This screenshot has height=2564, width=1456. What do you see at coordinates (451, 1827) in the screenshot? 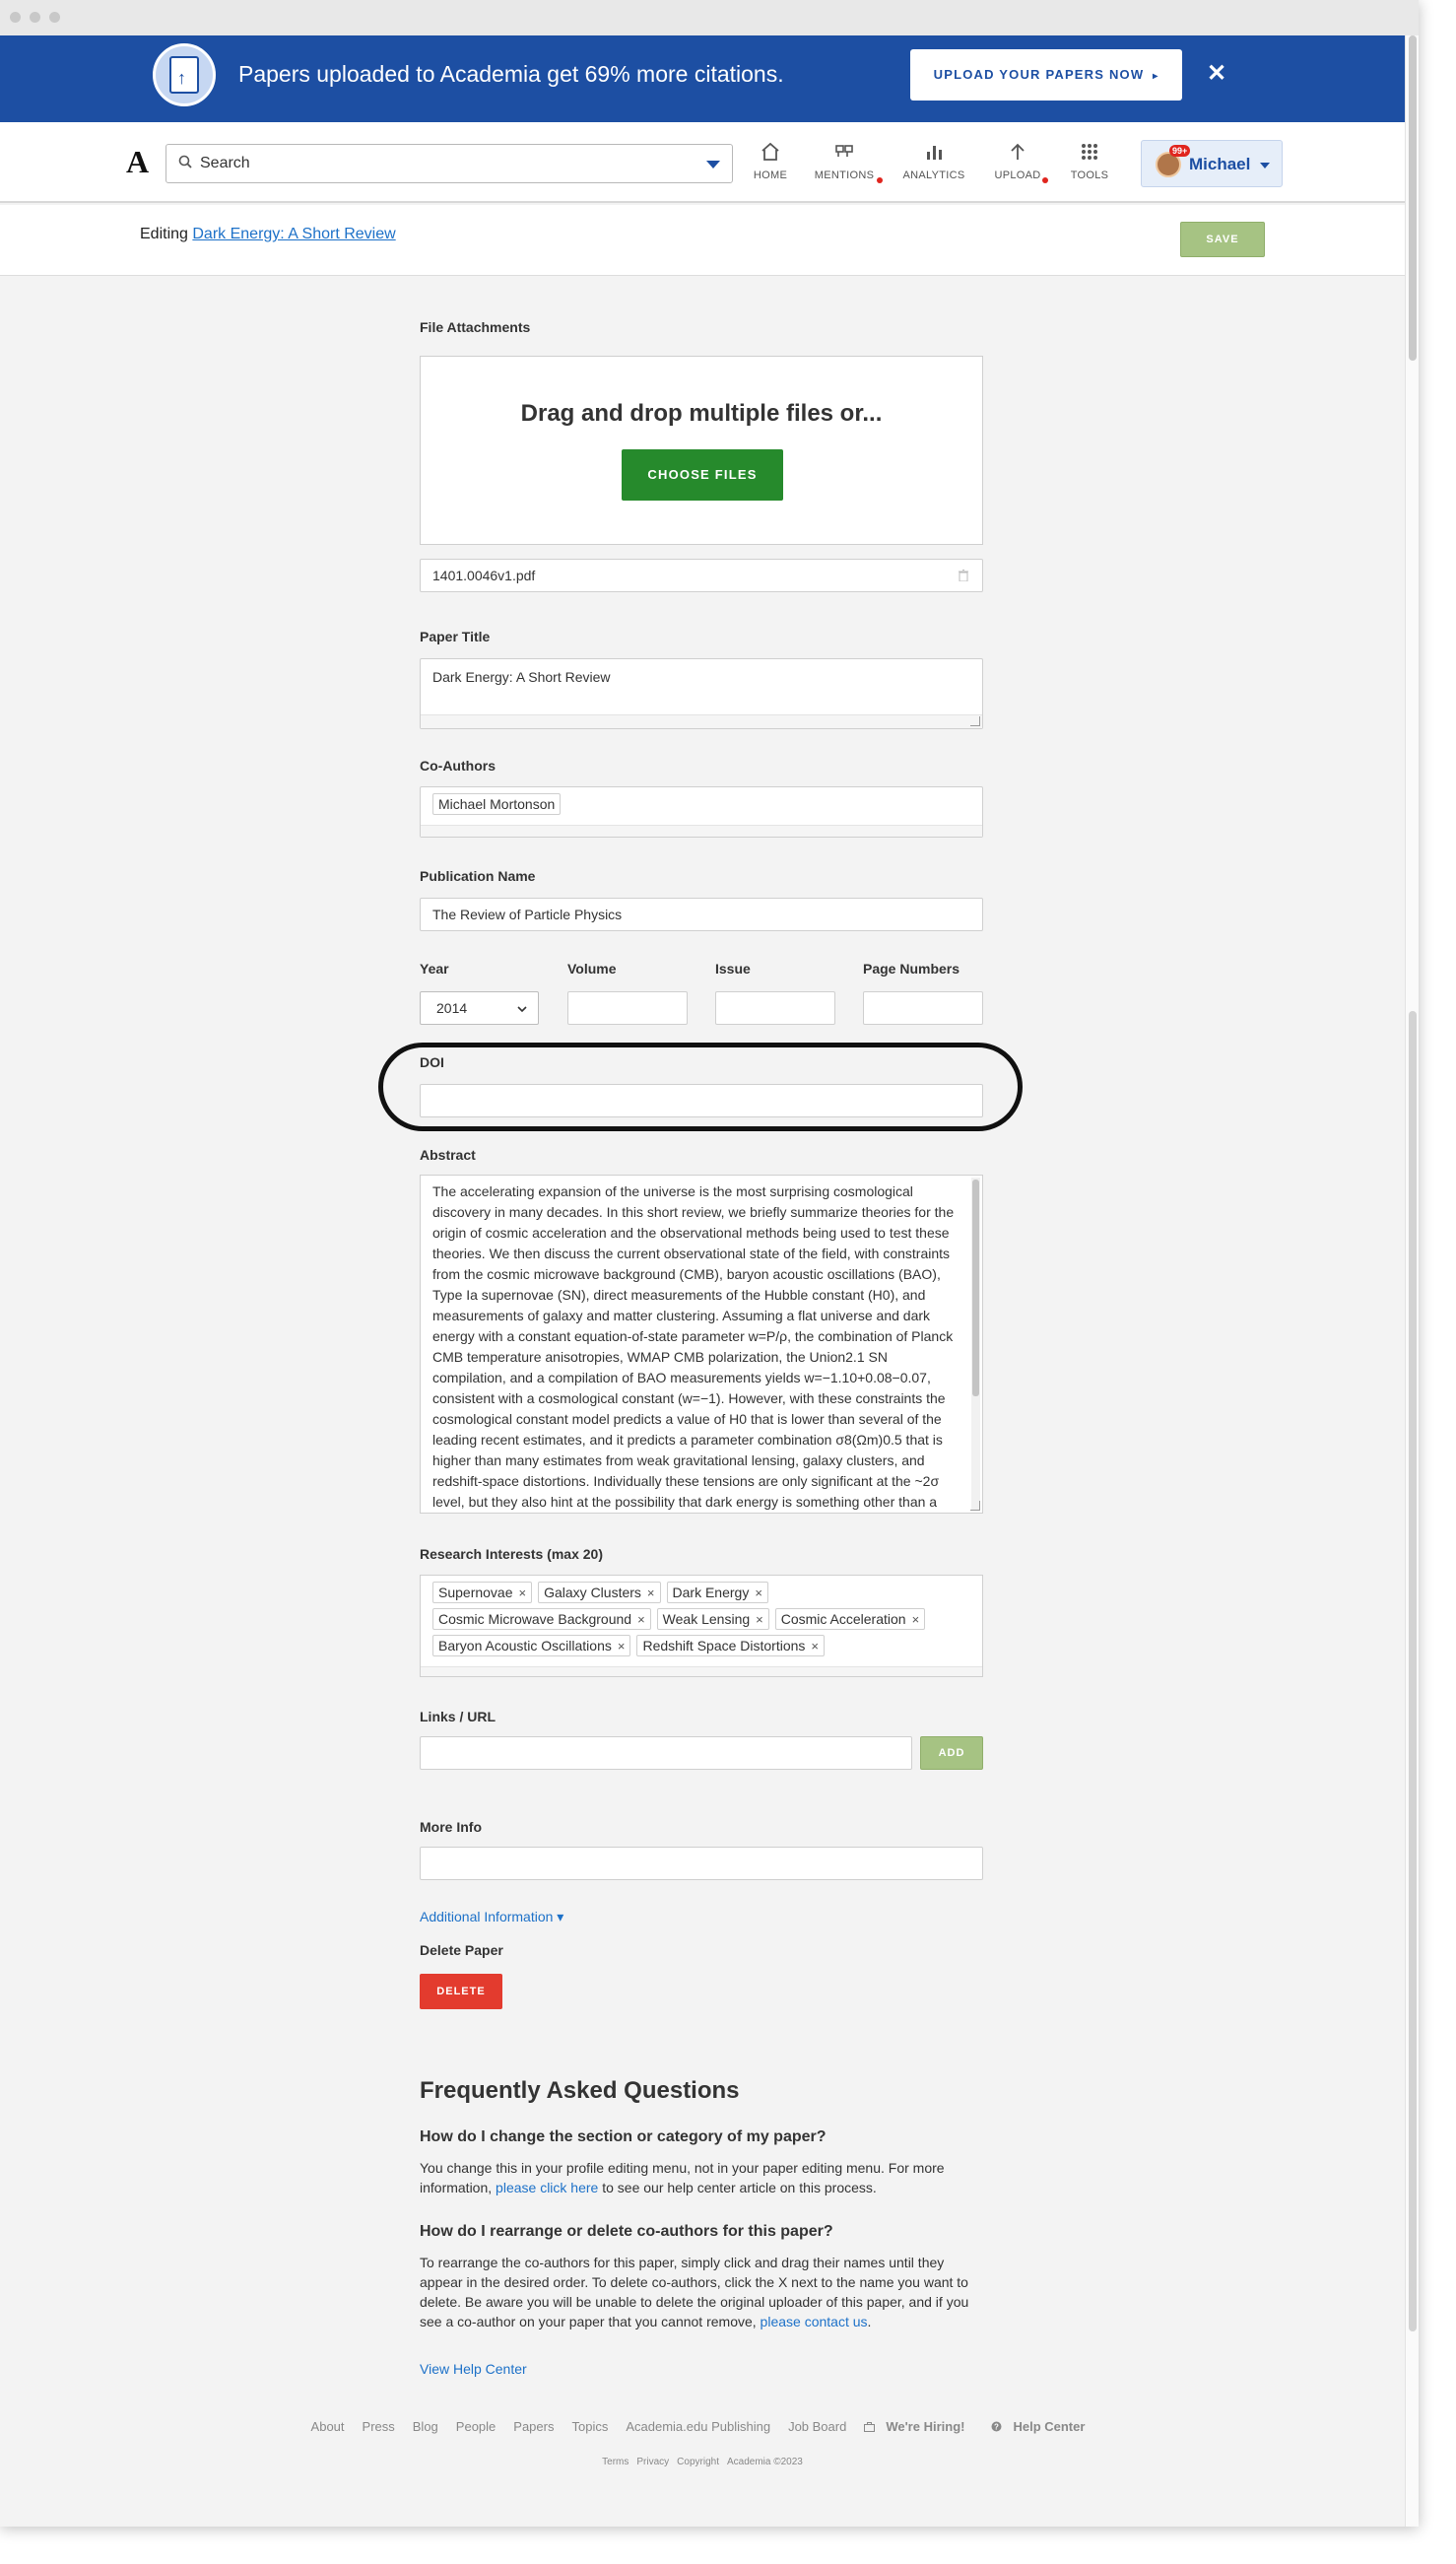
I see `more-info-label: More Info` at bounding box center [451, 1827].